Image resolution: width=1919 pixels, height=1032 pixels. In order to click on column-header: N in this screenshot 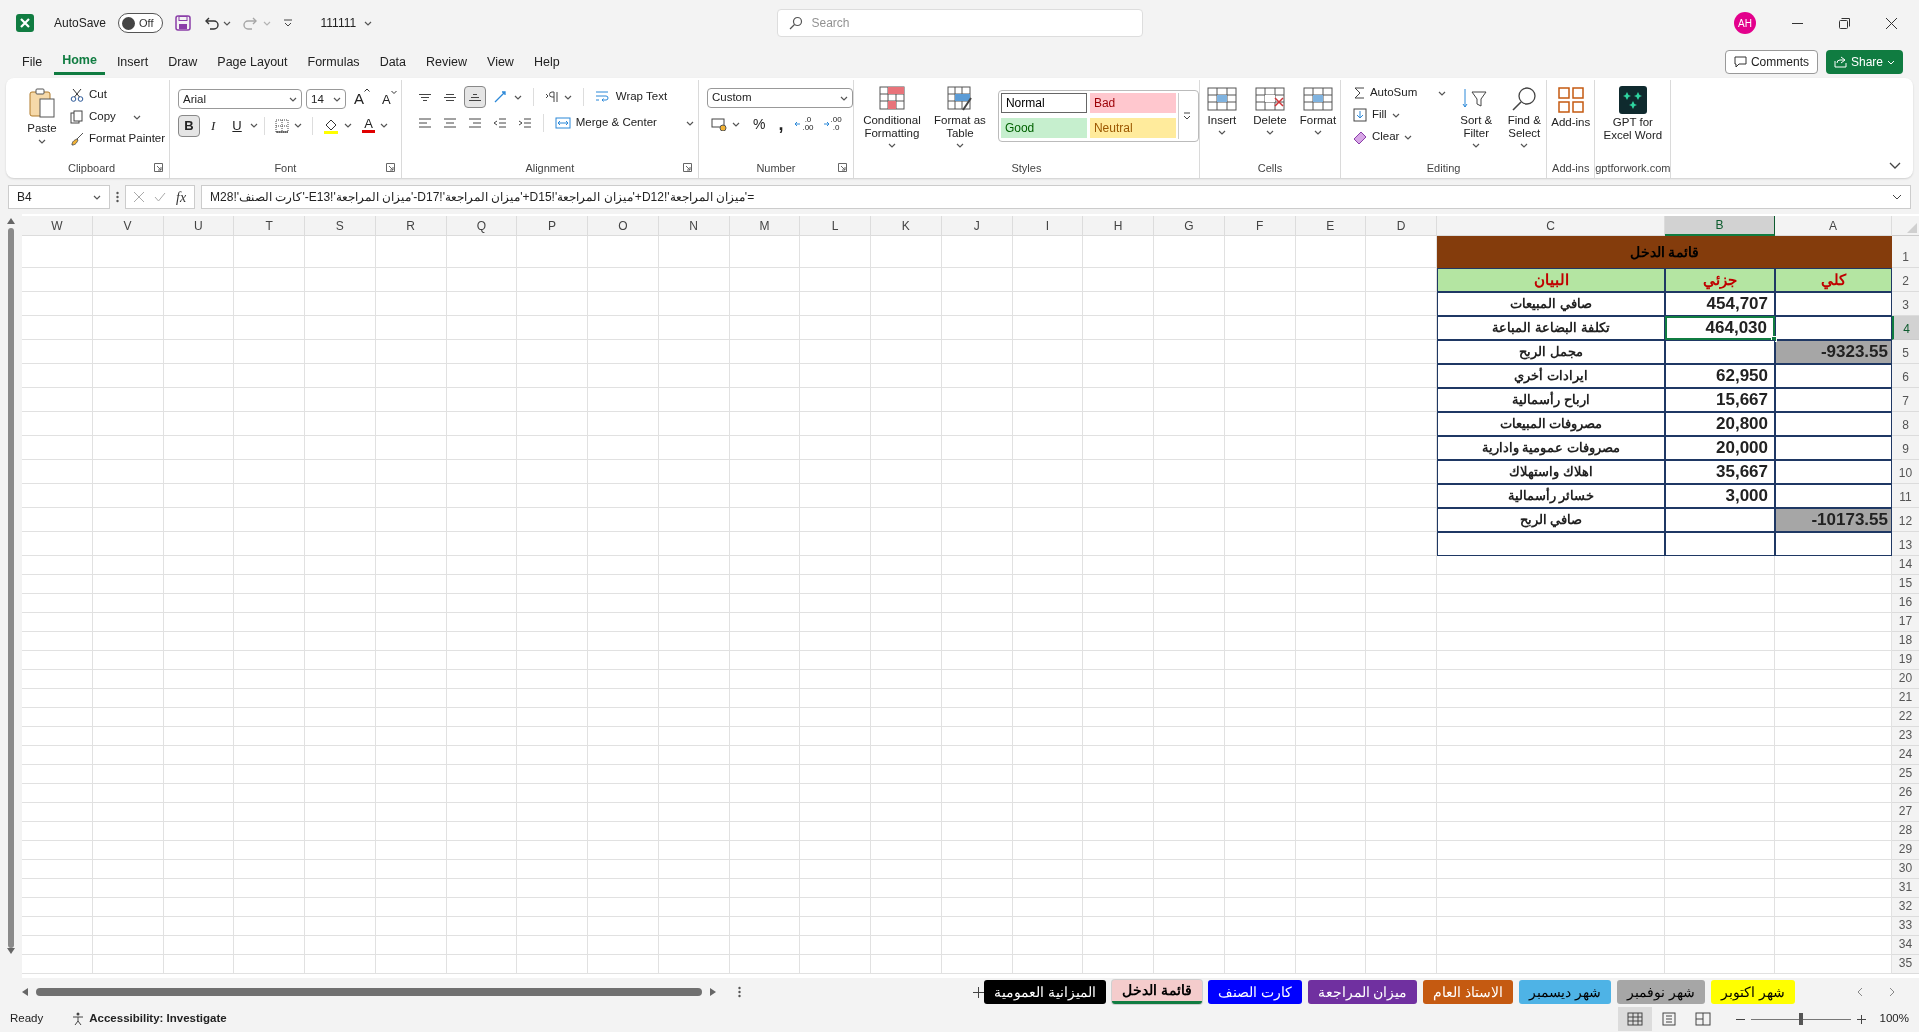, I will do `click(694, 226)`.